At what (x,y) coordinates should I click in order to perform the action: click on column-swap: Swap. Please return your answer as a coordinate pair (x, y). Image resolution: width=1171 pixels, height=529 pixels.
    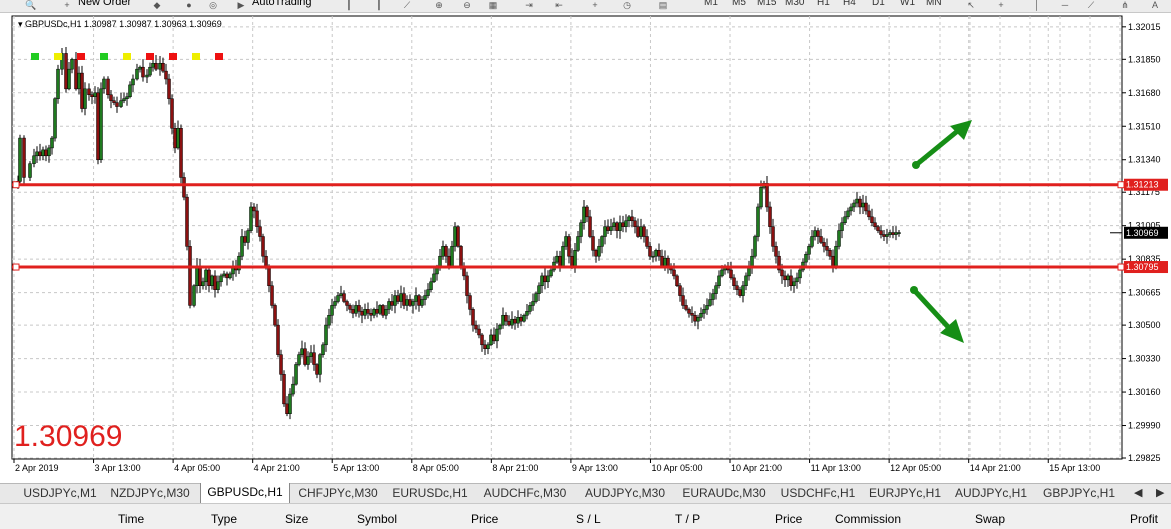
    Looking at the image, I should click on (990, 519).